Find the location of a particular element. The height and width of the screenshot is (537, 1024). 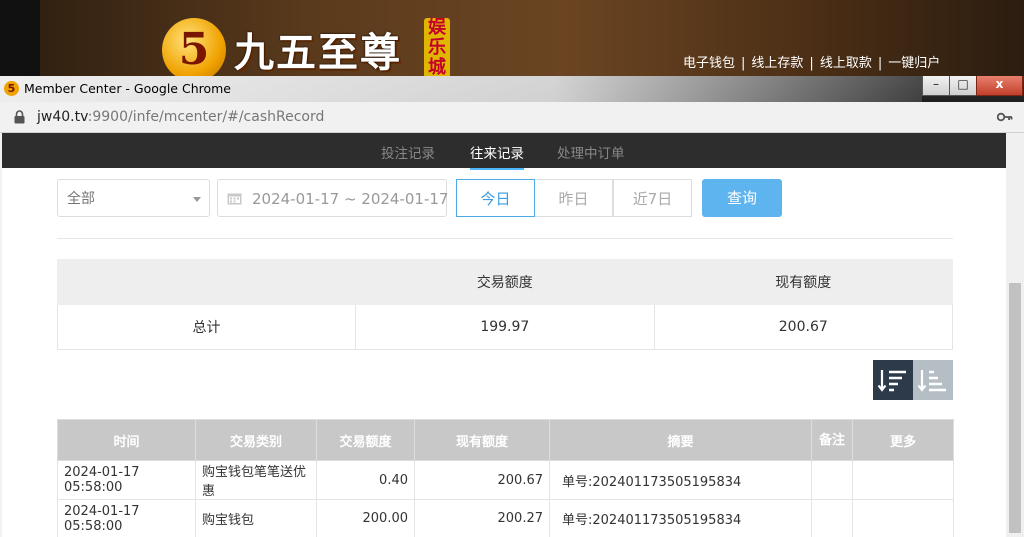

tab-pending-orders: 处理中订单 is located at coordinates (591, 152).